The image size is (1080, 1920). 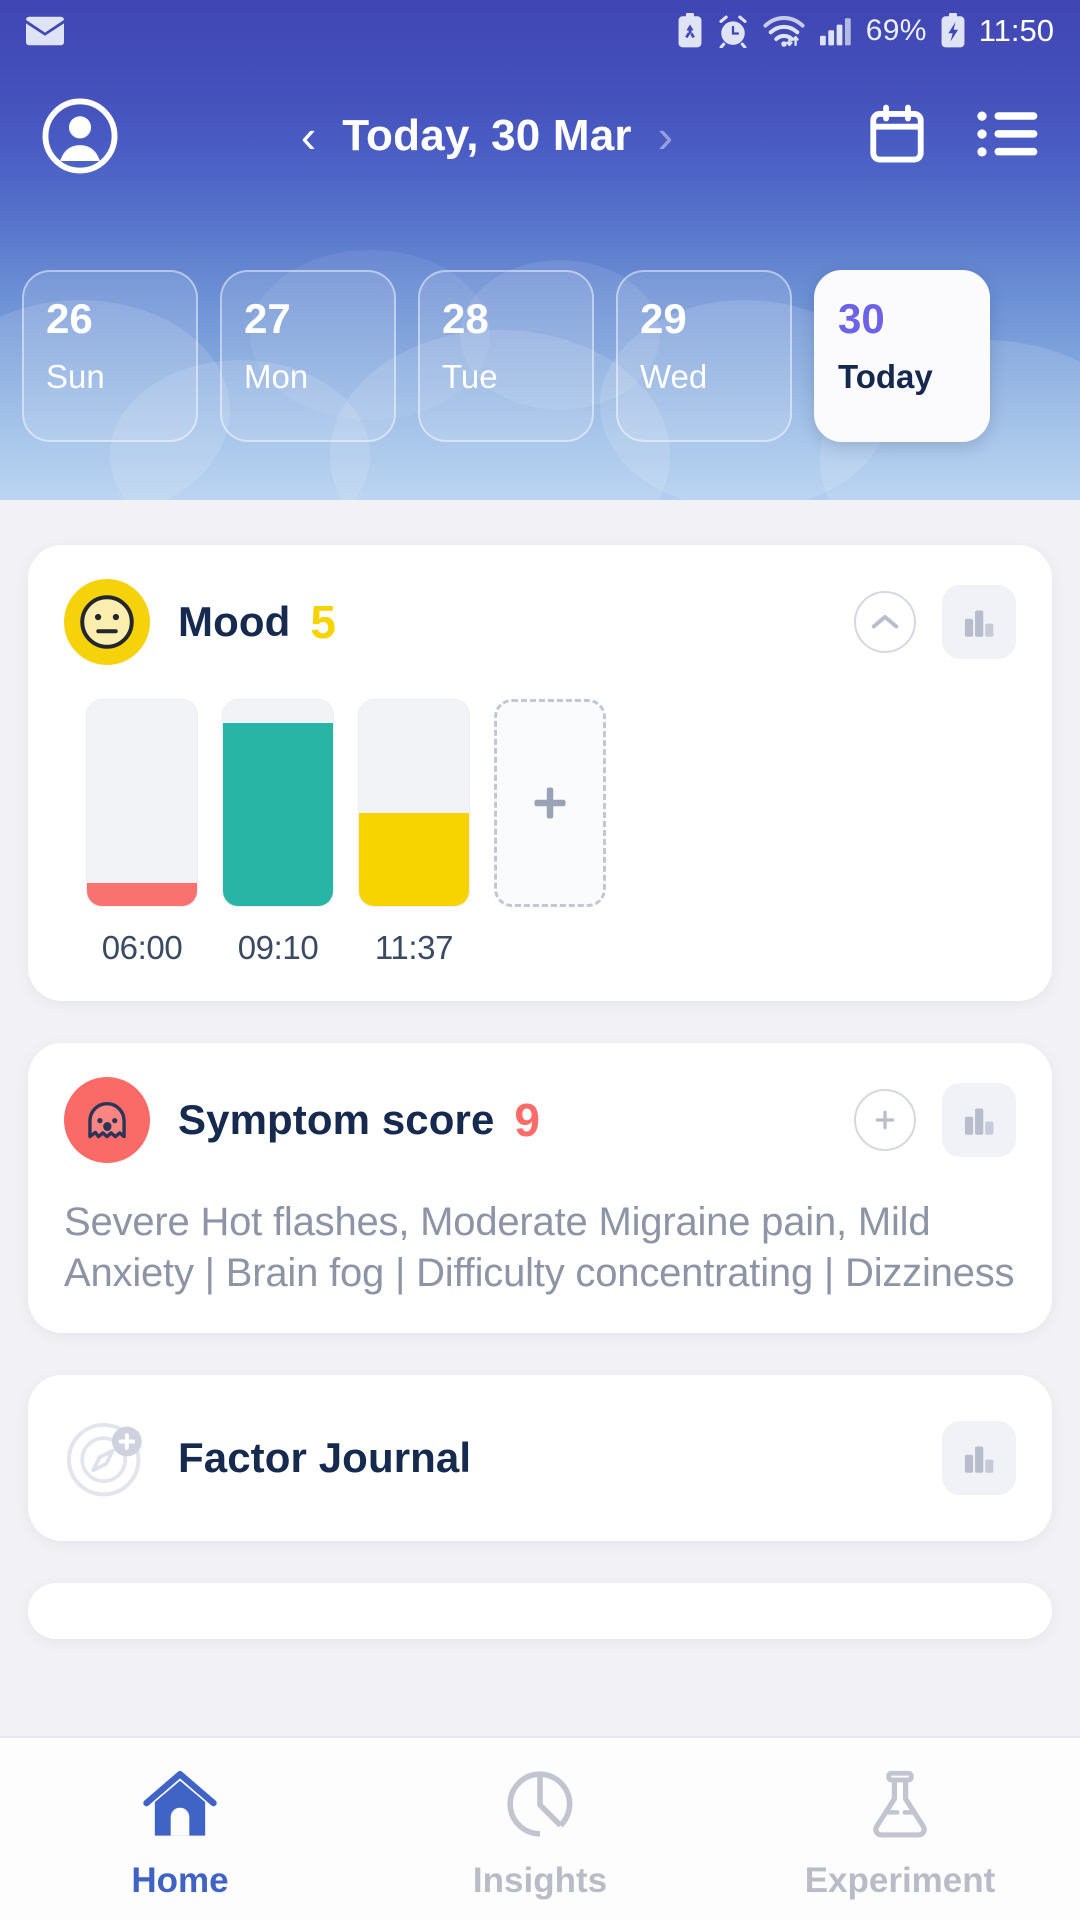 I want to click on day-number: 30, so click(x=861, y=318).